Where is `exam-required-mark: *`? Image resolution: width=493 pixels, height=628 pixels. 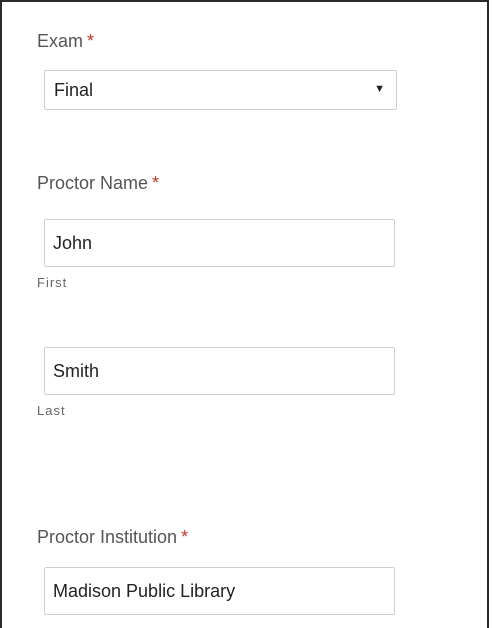 exam-required-mark: * is located at coordinates (91, 41).